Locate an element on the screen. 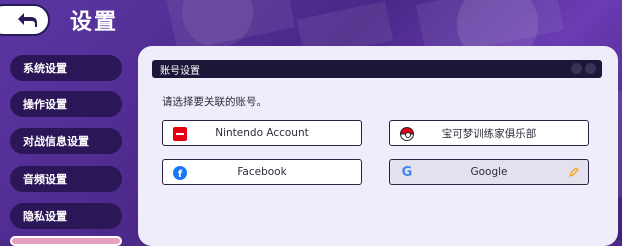 The width and height of the screenshot is (622, 246). account-label: 宝可梦训练家俱乐部 is located at coordinates (489, 133).